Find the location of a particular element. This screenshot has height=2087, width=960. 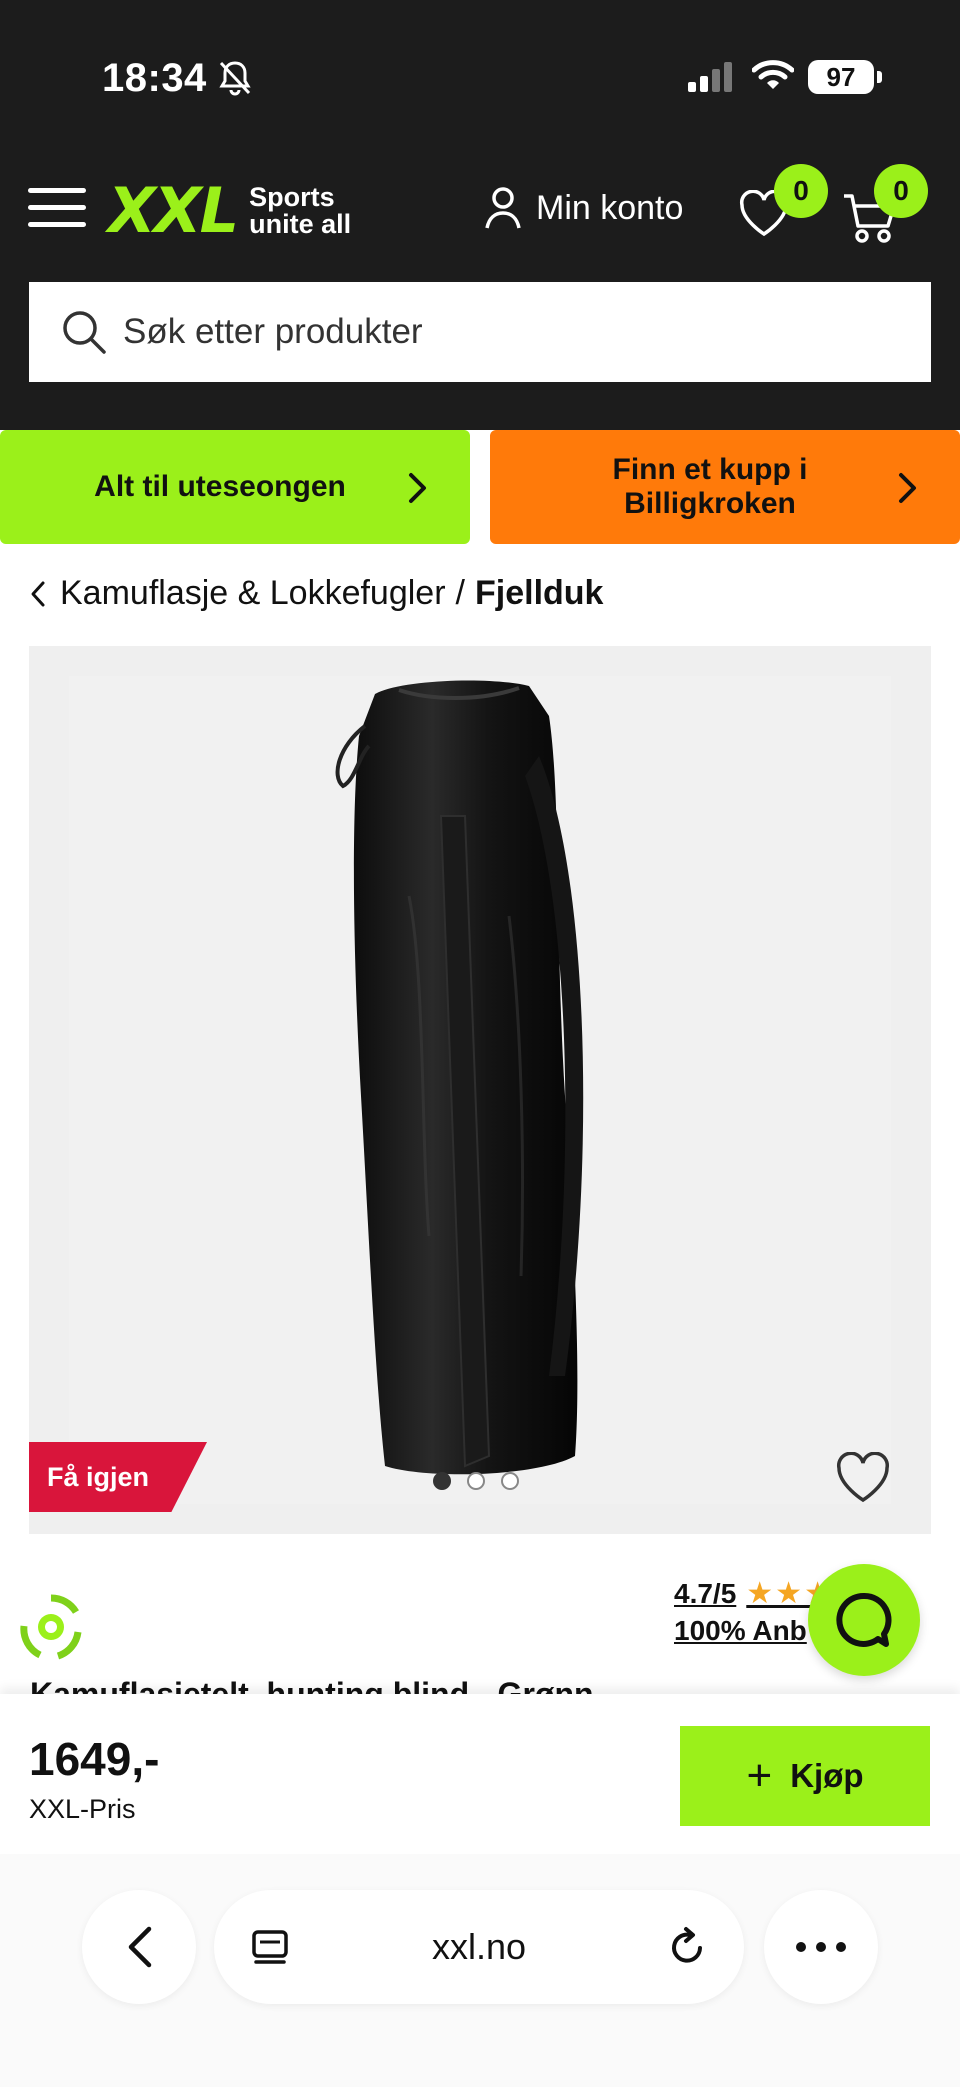

cart-count-badge: 0 is located at coordinates (901, 191).